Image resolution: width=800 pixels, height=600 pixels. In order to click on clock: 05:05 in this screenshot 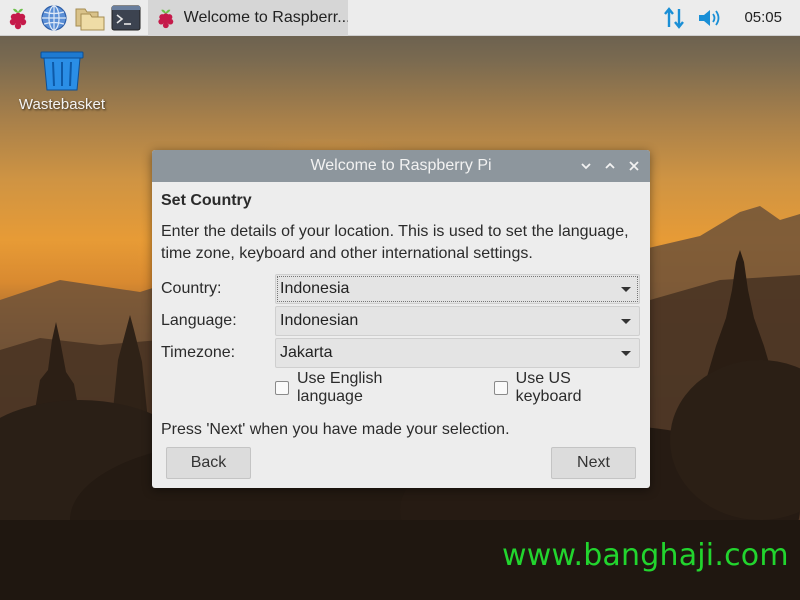, I will do `click(764, 17)`.